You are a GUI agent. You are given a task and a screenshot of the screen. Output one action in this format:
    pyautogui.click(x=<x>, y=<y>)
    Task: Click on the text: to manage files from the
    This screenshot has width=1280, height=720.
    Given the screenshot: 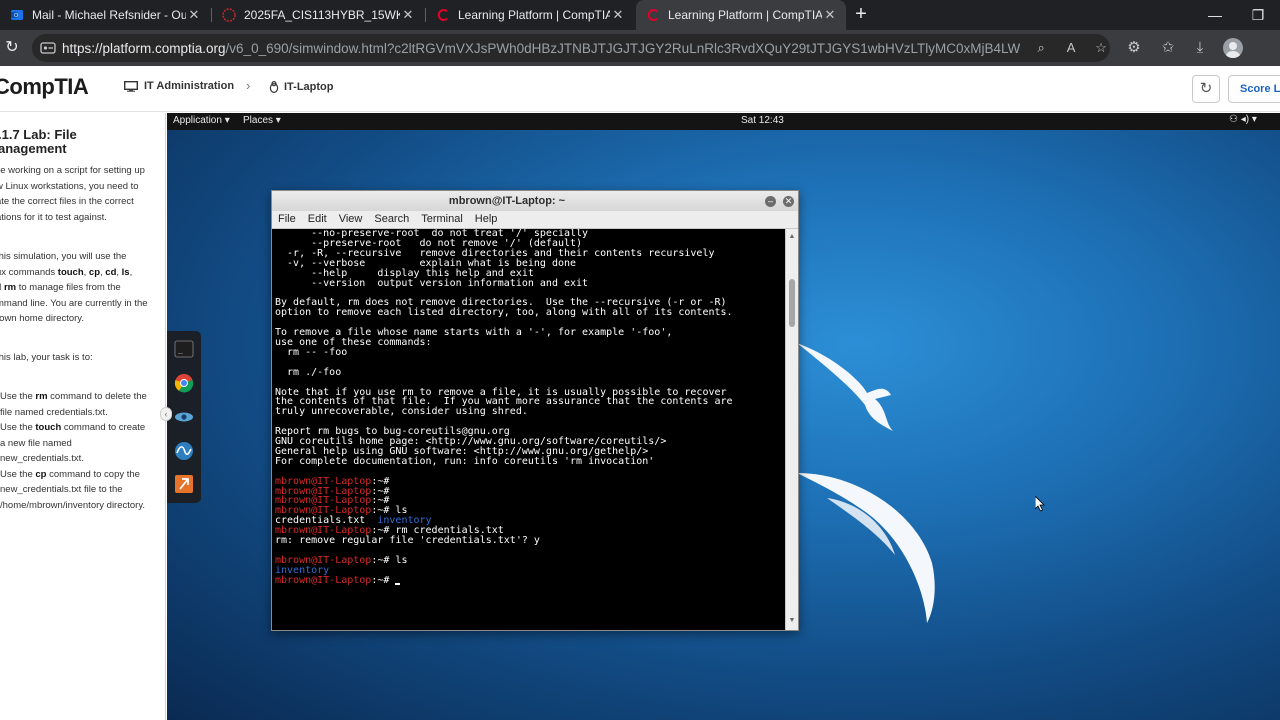 What is the action you would take?
    pyautogui.click(x=68, y=287)
    